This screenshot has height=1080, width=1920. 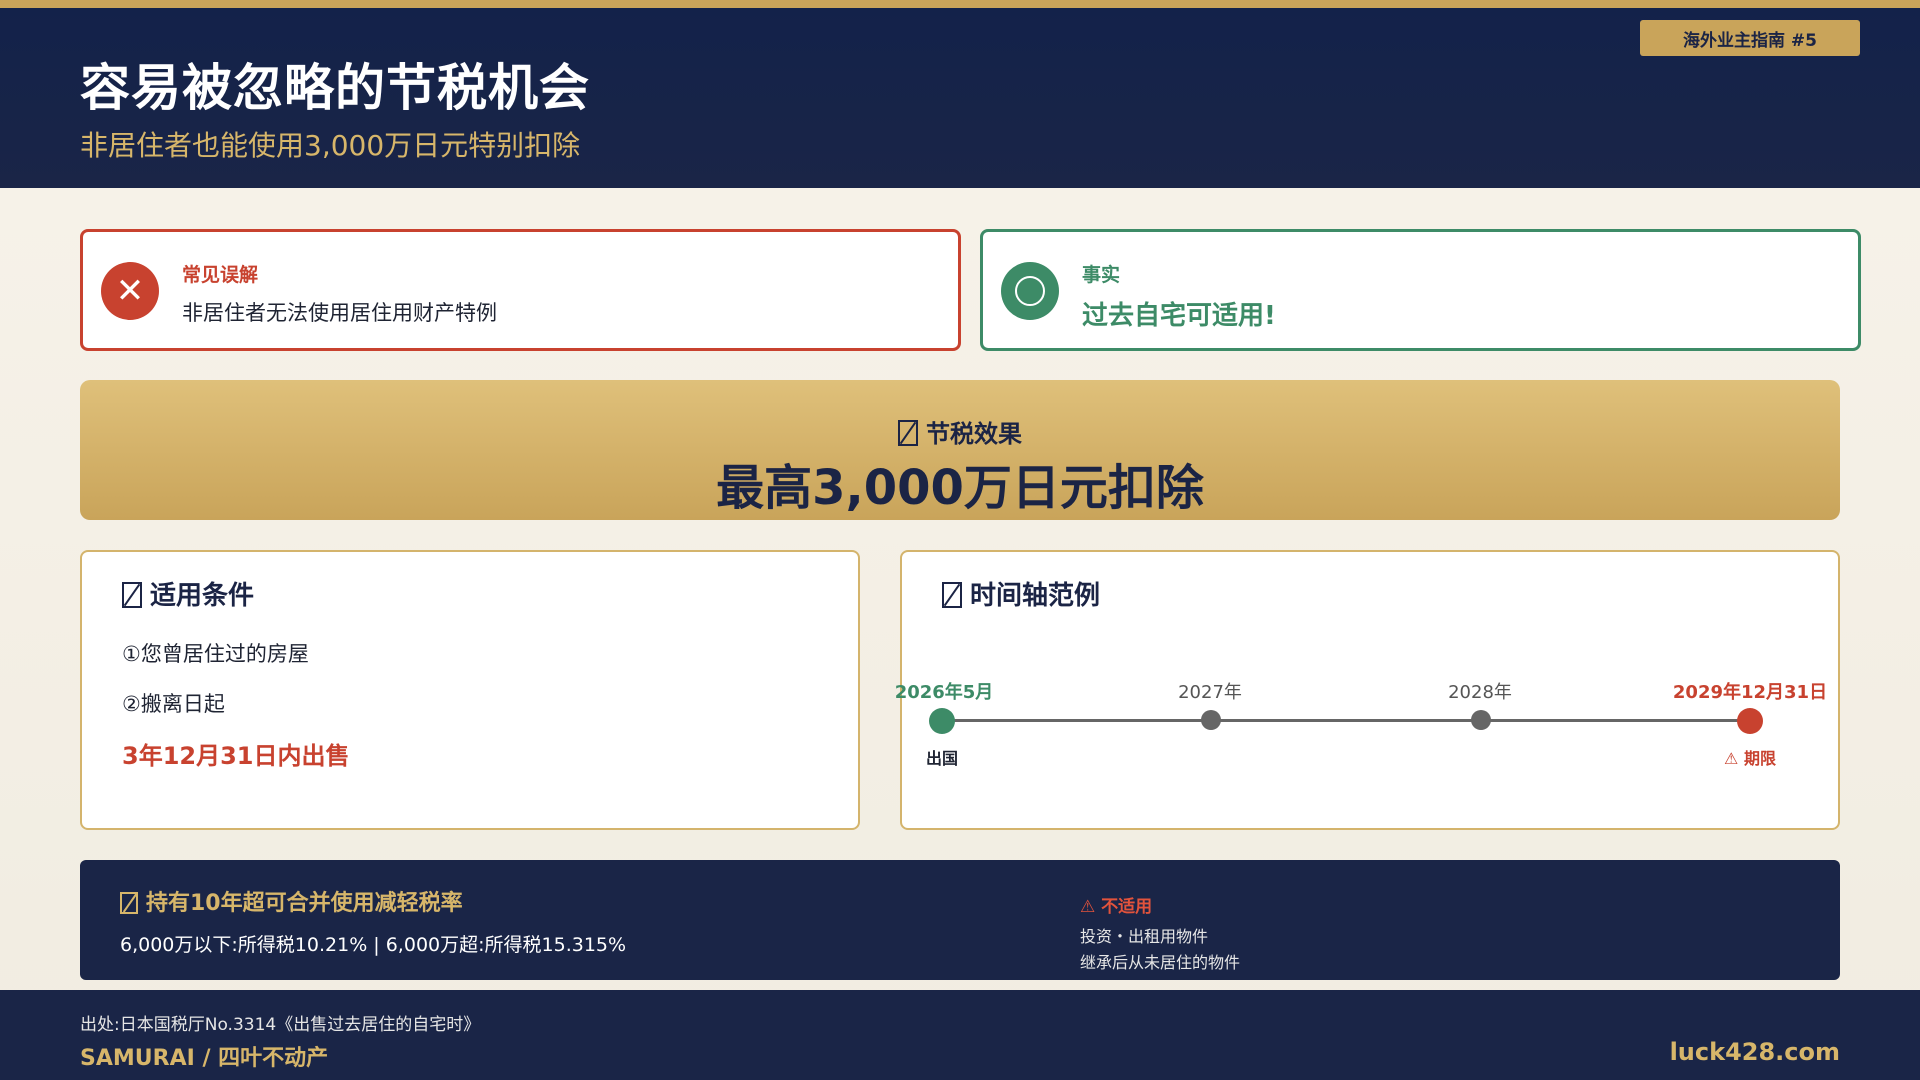 What do you see at coordinates (1352, 720) in the screenshot?
I see `timeline-axis` at bounding box center [1352, 720].